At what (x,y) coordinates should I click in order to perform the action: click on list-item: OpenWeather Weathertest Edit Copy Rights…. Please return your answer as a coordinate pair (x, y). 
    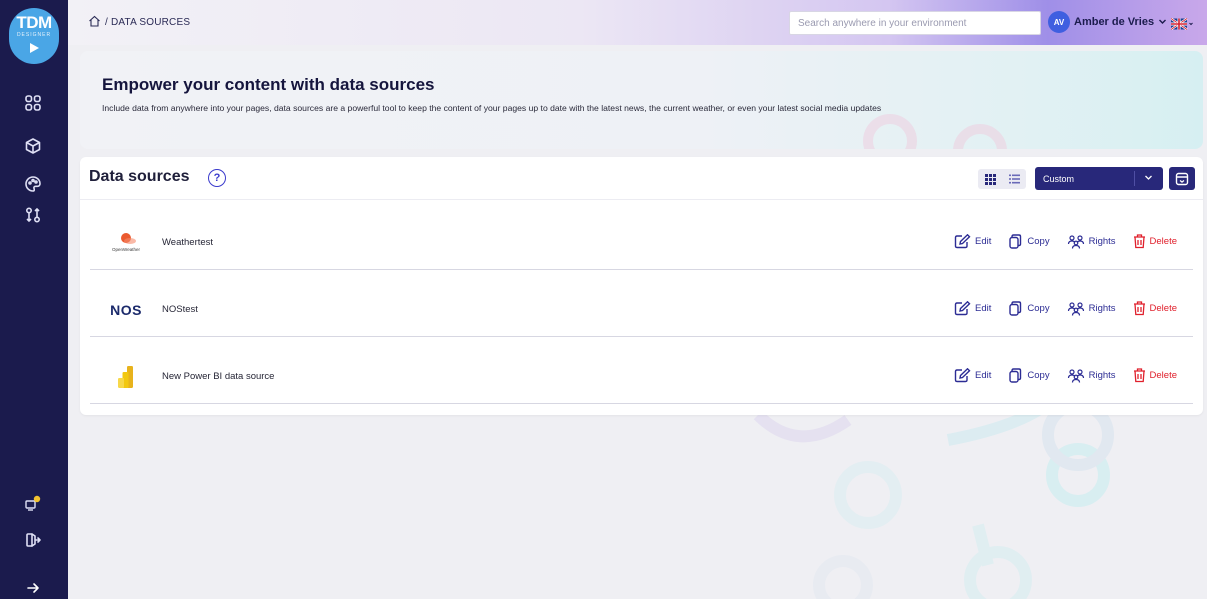
    Looking at the image, I should click on (641, 243).